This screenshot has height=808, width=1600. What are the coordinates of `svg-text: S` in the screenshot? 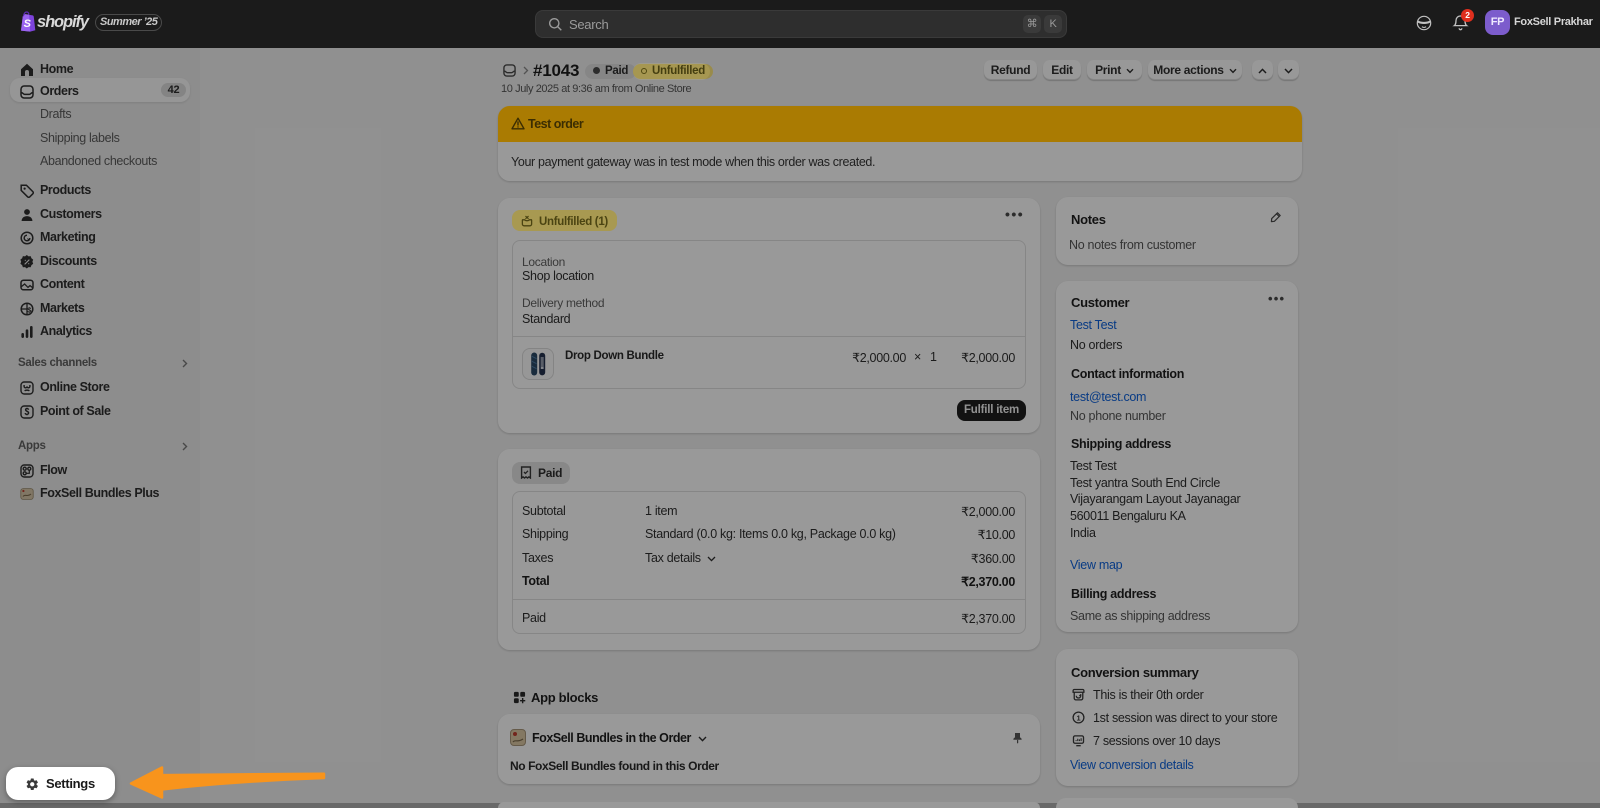 It's located at (28, 24).